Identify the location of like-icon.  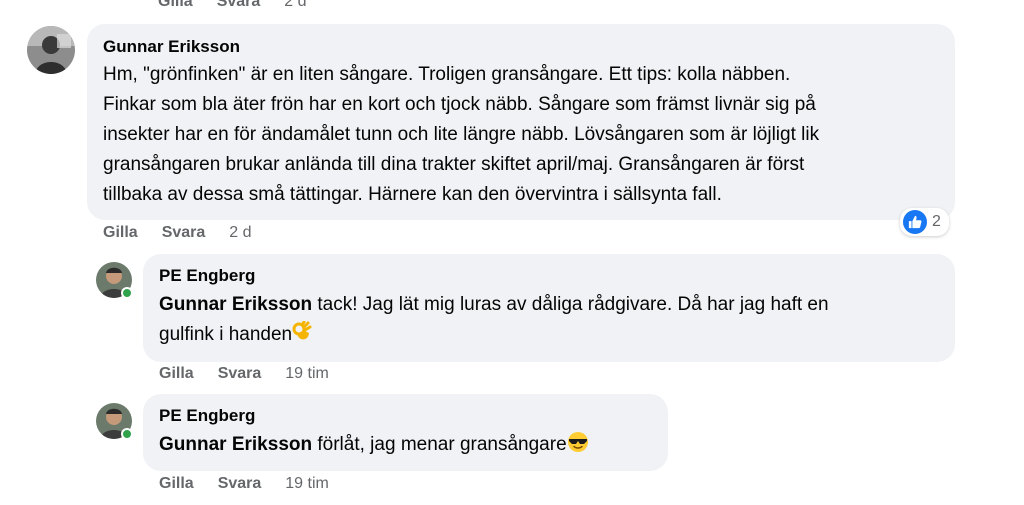
(915, 222).